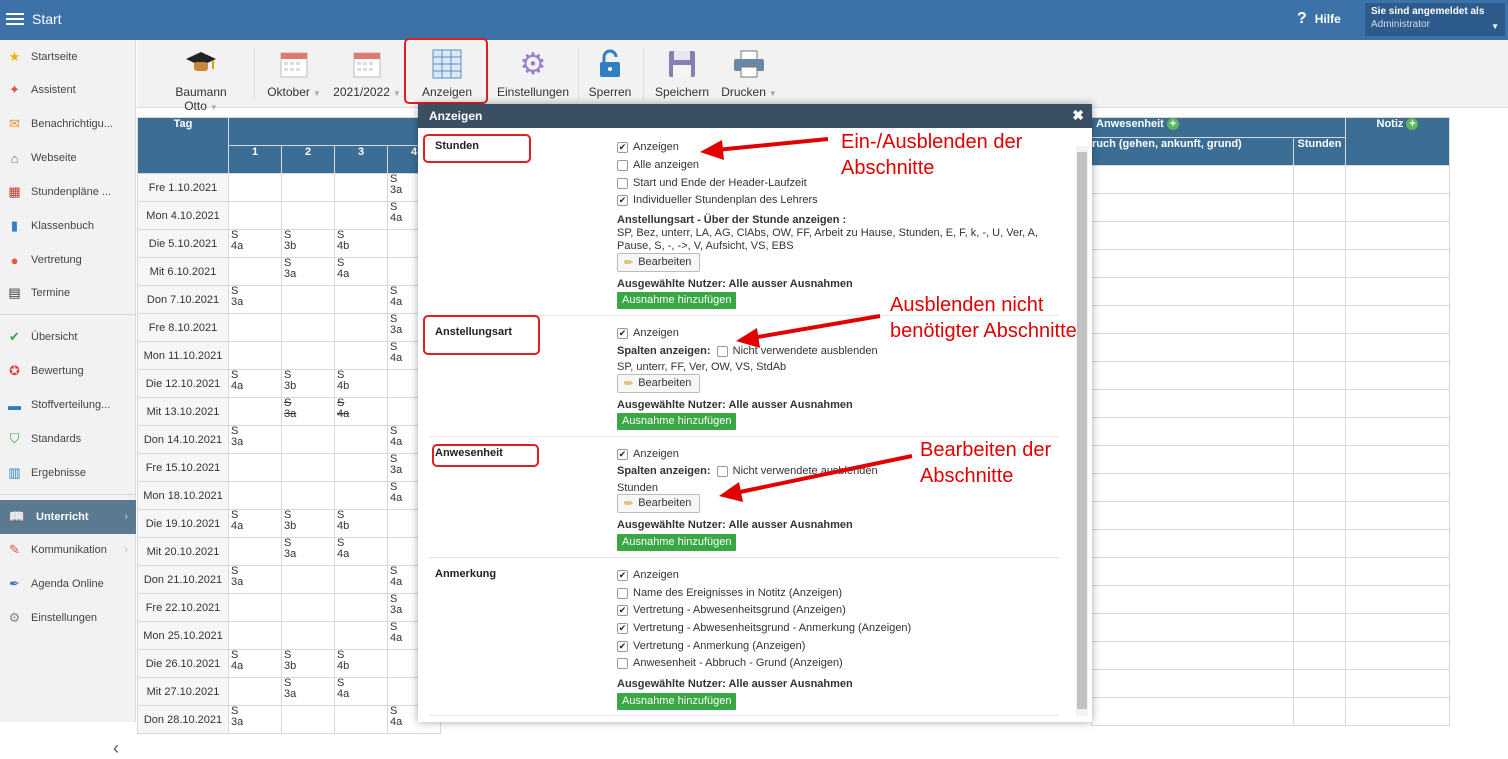 The height and width of the screenshot is (759, 1508). Describe the element at coordinates (932, 142) in the screenshot. I see `annotation-line: Ein-/Ausblenden der` at that location.